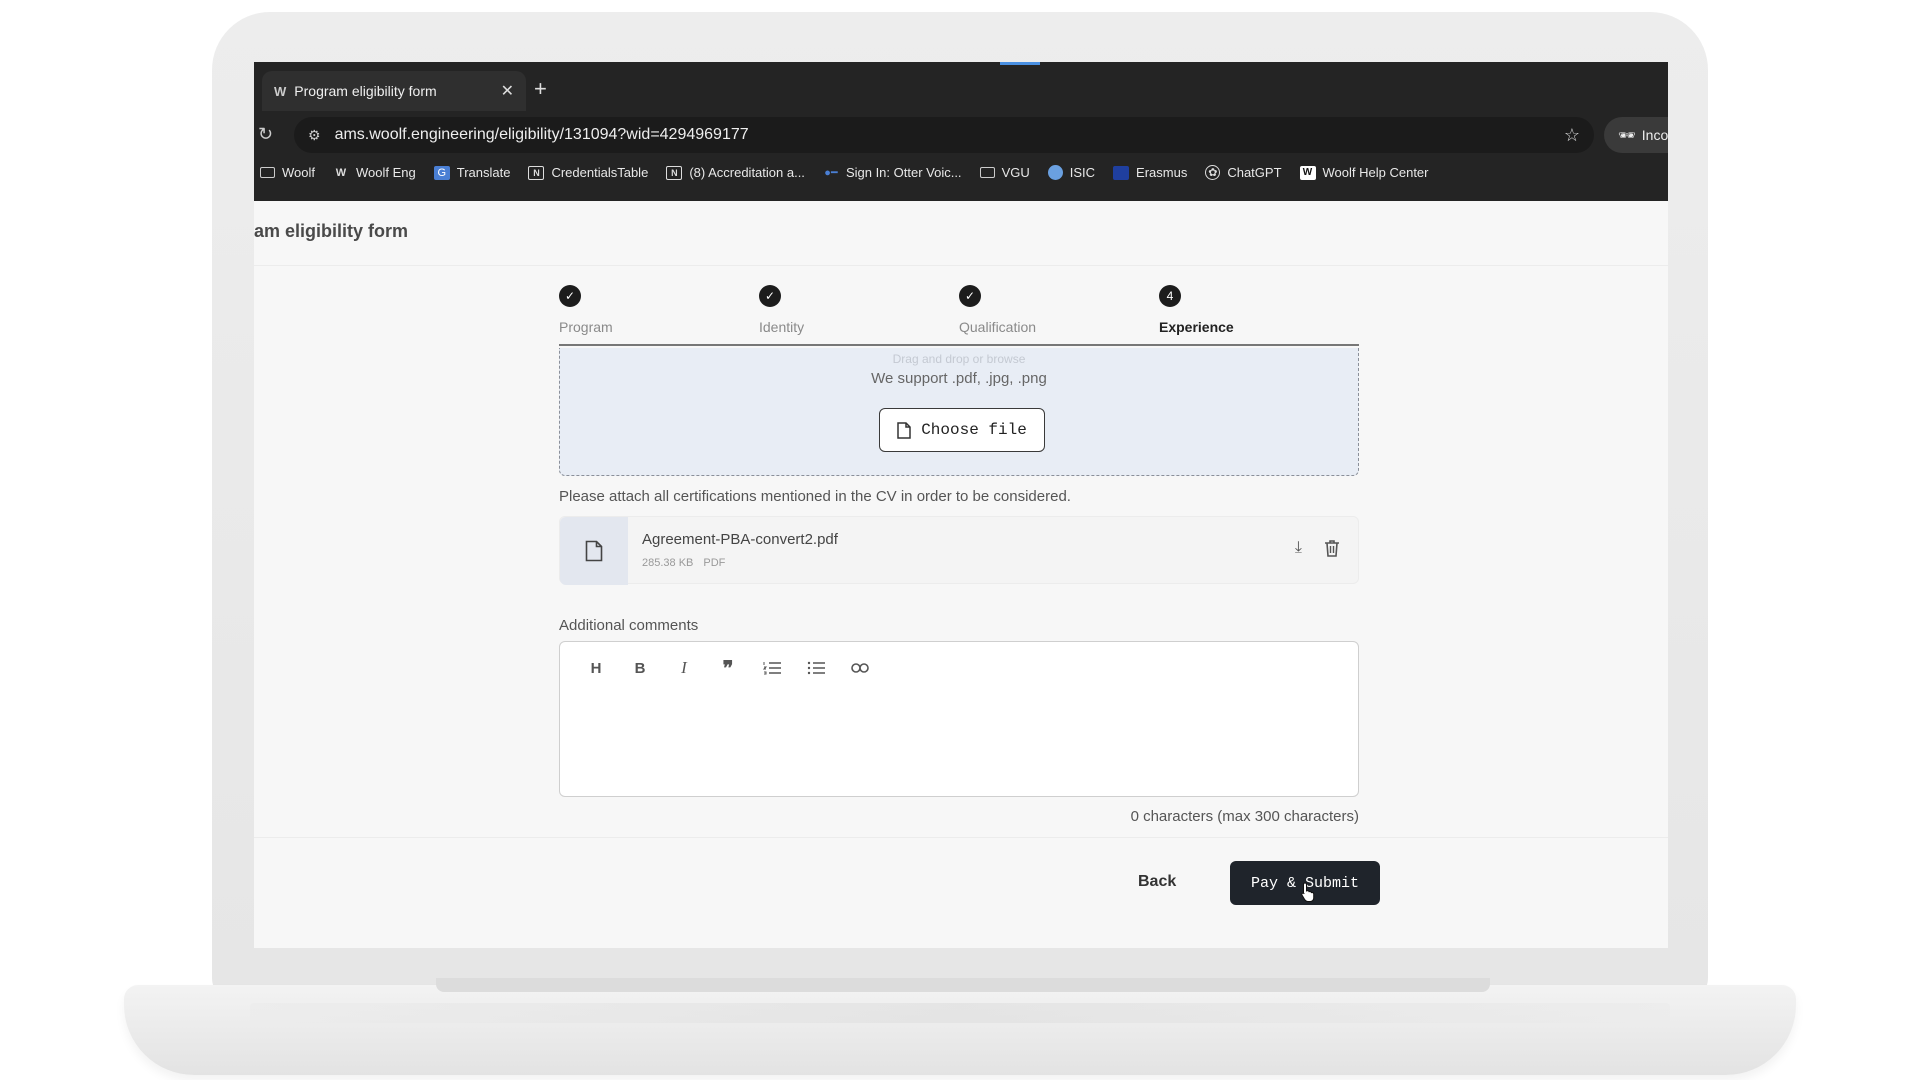 Image resolution: width=1920 pixels, height=1080 pixels. Describe the element at coordinates (1572, 135) in the screenshot. I see `bookmark-star-icon: ☆` at that location.